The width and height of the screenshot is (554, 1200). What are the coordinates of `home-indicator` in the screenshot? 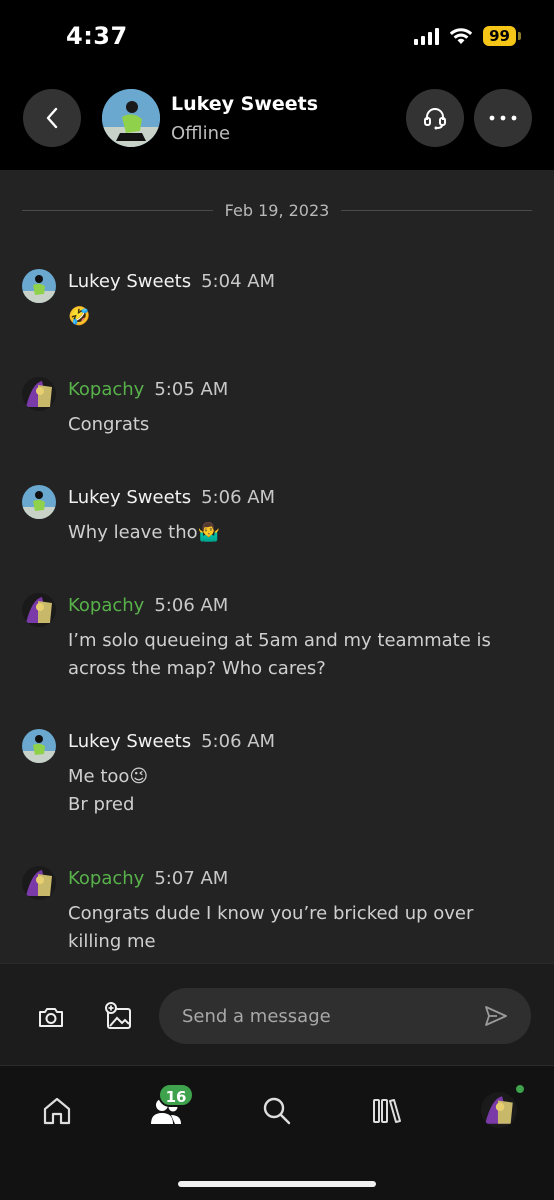 It's located at (277, 1184).